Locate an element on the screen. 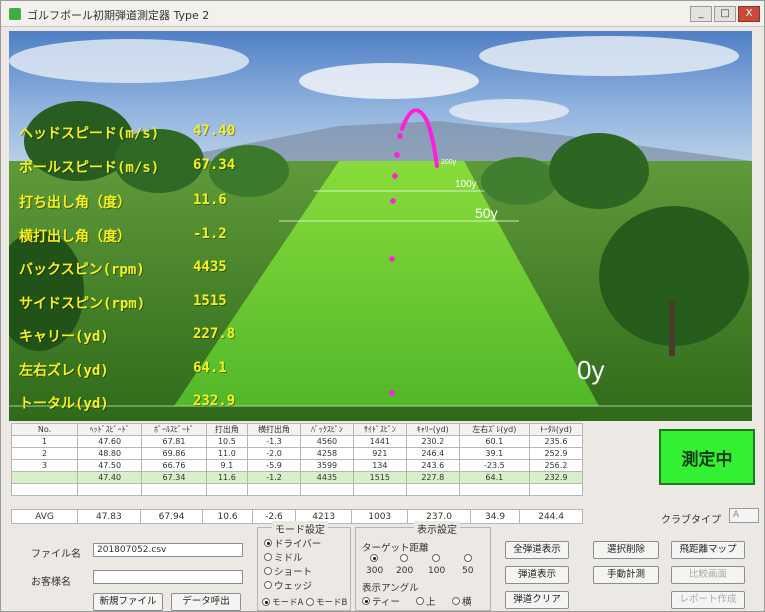  radio-label: 上 is located at coordinates (431, 602).